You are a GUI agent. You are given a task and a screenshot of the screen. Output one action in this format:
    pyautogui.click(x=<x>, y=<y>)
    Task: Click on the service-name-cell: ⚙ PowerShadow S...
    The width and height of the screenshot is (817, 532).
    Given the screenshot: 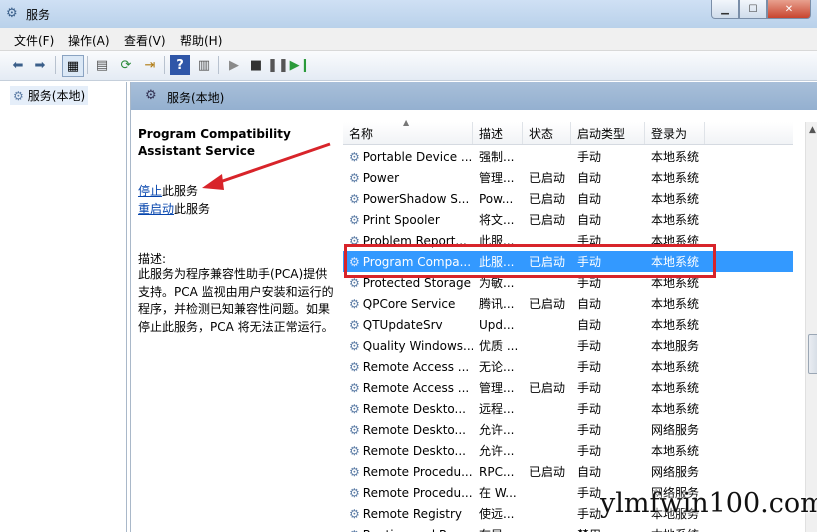 What is the action you would take?
    pyautogui.click(x=408, y=199)
    